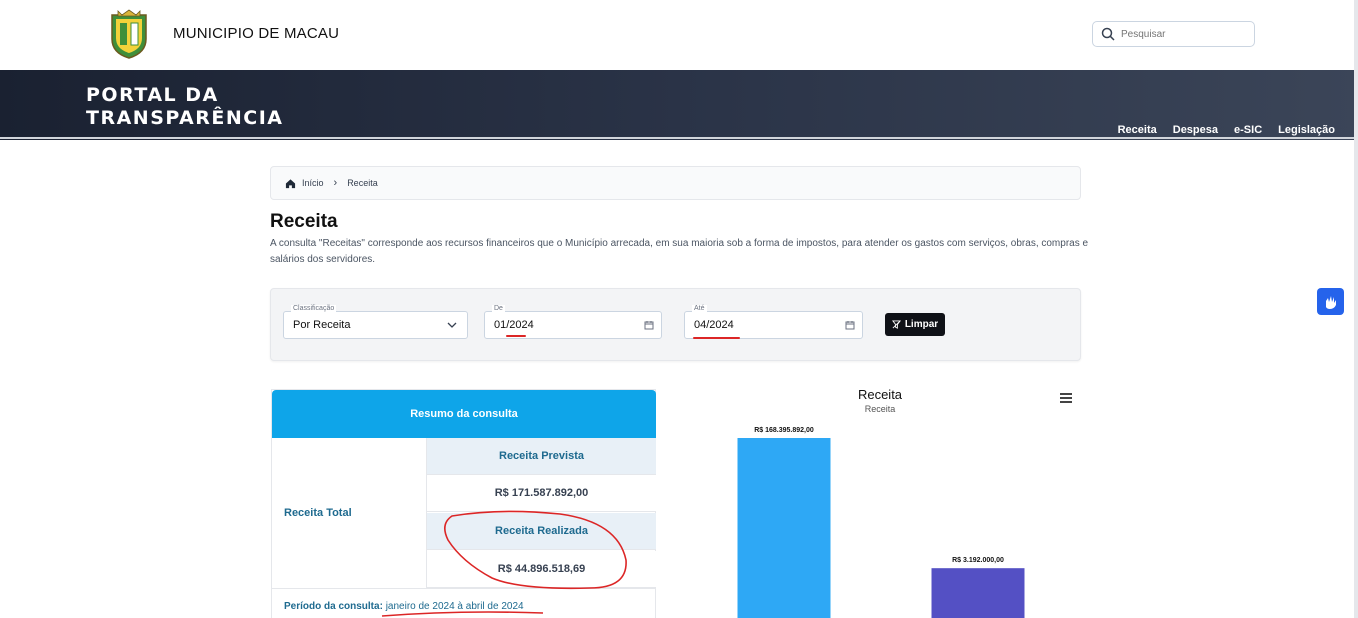 Image resolution: width=1358 pixels, height=618 pixels. I want to click on chart-bar-label-2: R$ 3.192.000,00, so click(978, 560).